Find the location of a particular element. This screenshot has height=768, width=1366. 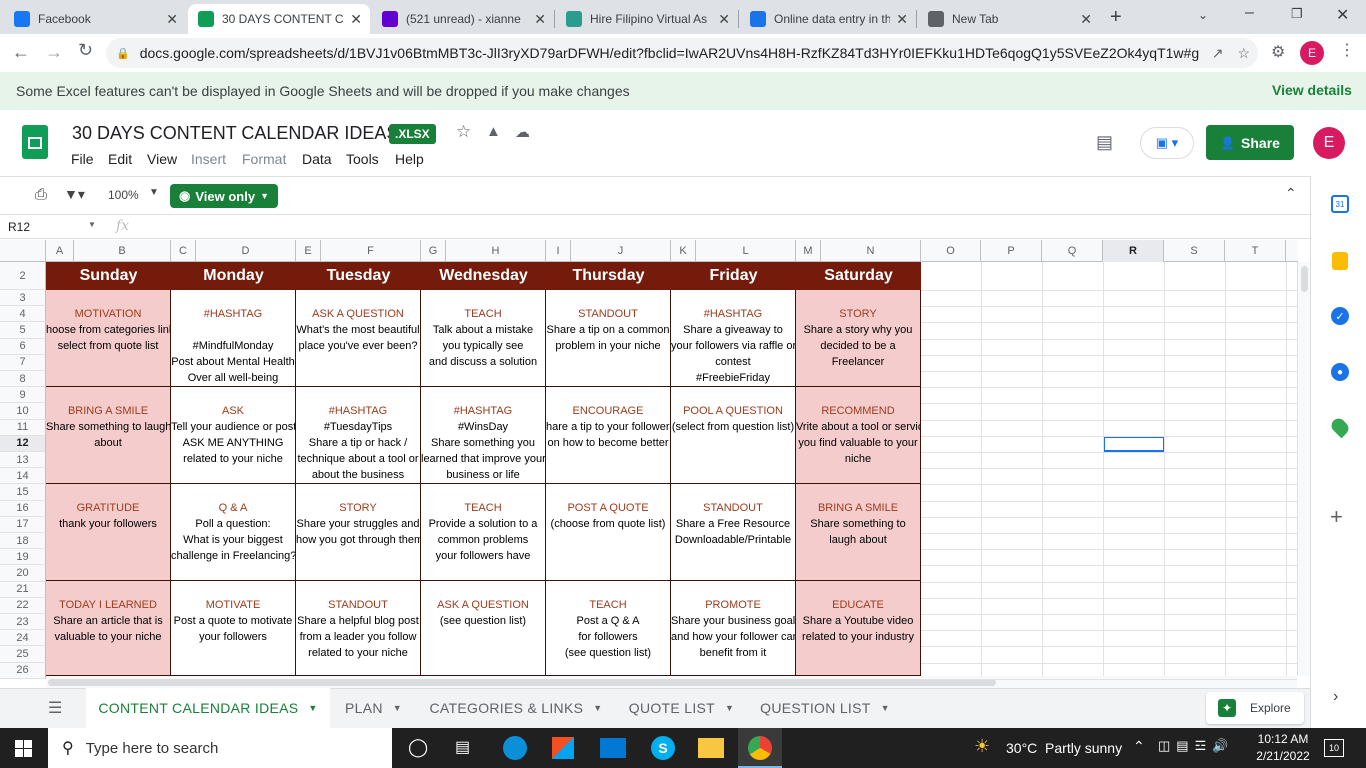

column-header-b: B is located at coordinates (122, 251).